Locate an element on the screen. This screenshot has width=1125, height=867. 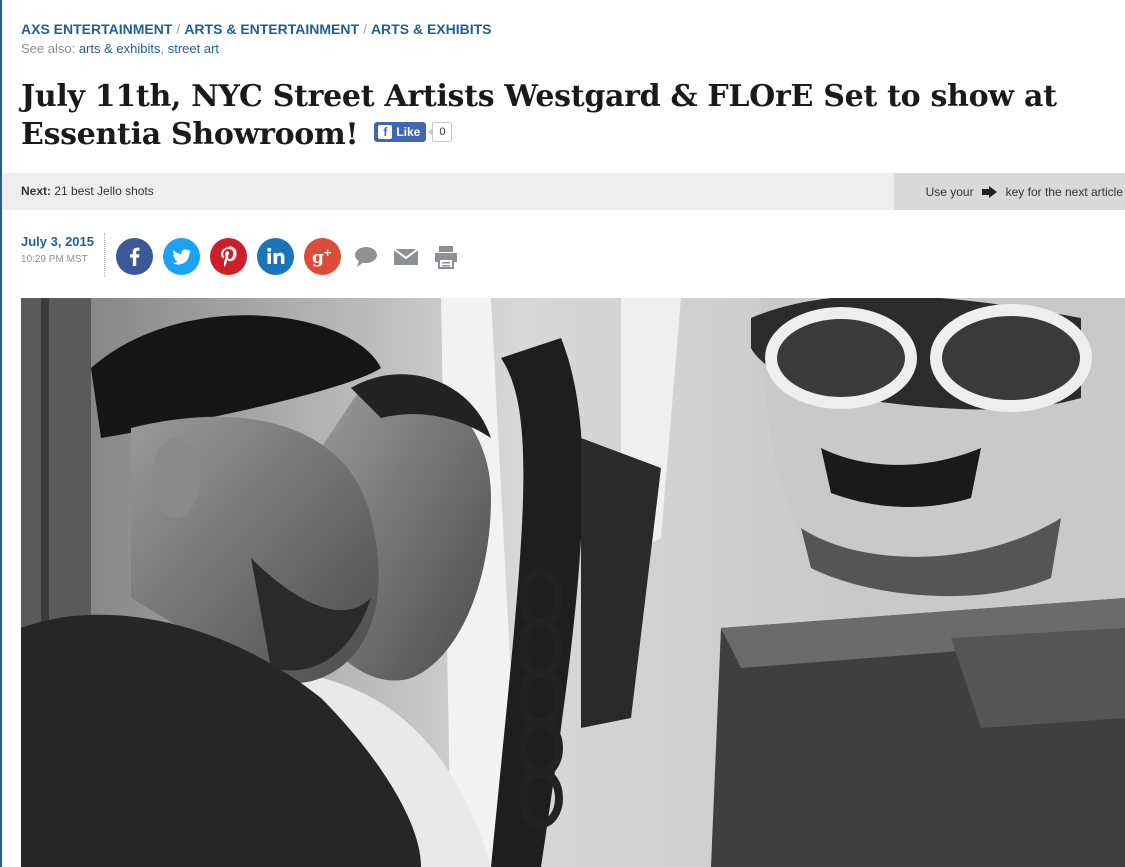
breadcrumb-link-axs-entertainment: AXS ENTERTAINMENT is located at coordinates (96, 29).